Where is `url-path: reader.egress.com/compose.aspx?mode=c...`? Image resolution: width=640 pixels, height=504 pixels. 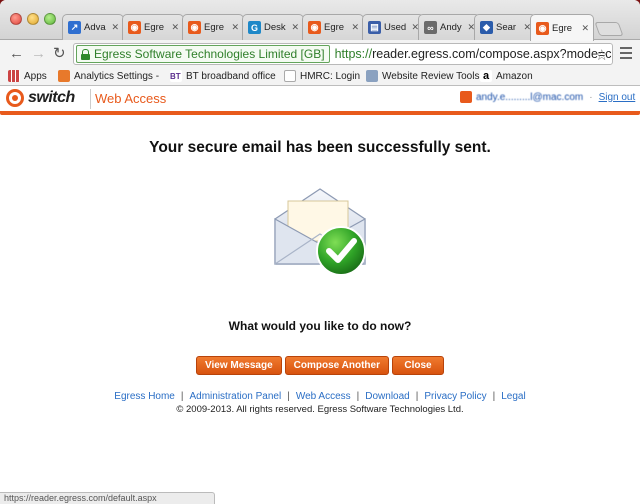
url-path: reader.egress.com/compose.aspx?mode=c... is located at coordinates (492, 54).